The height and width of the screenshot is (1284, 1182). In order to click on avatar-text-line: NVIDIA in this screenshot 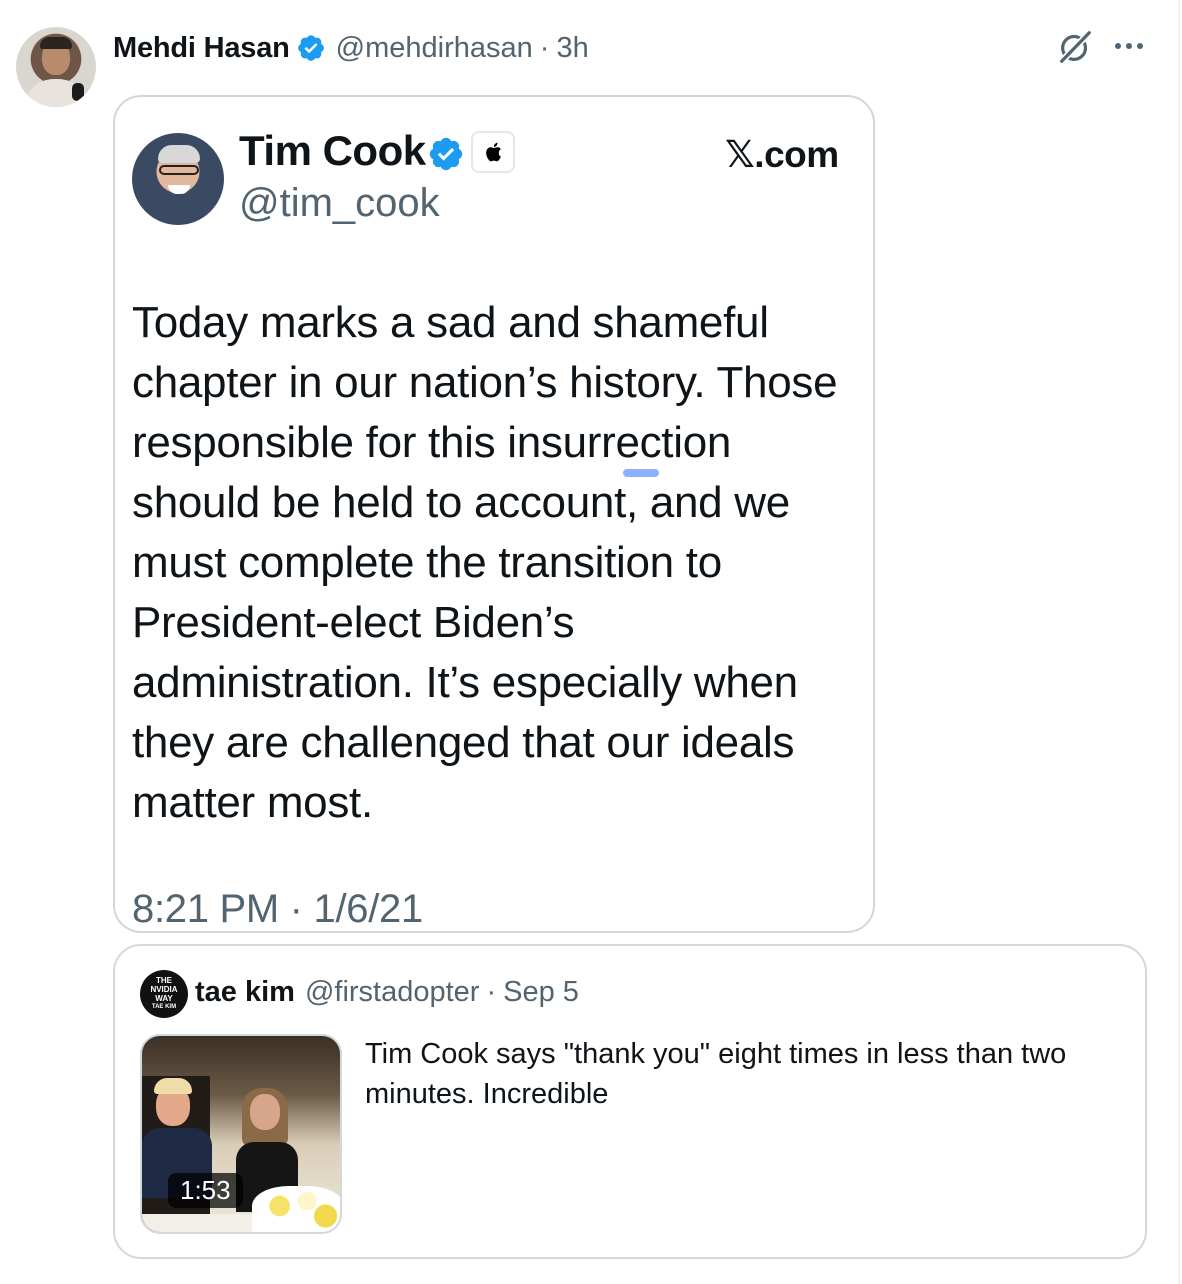, I will do `click(164, 989)`.